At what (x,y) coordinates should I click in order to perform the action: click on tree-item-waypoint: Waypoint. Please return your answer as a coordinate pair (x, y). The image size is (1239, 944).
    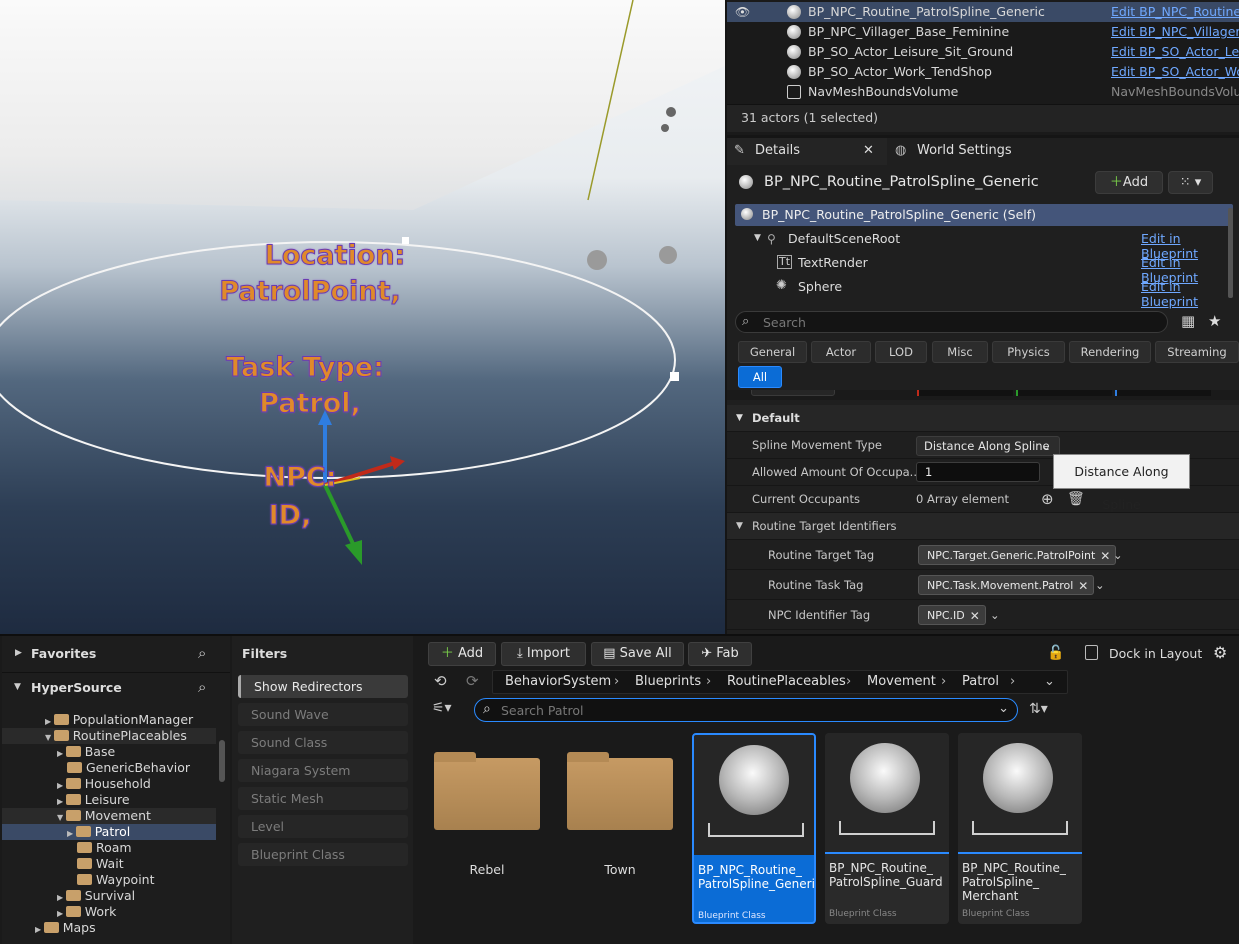
    Looking at the image, I should click on (116, 880).